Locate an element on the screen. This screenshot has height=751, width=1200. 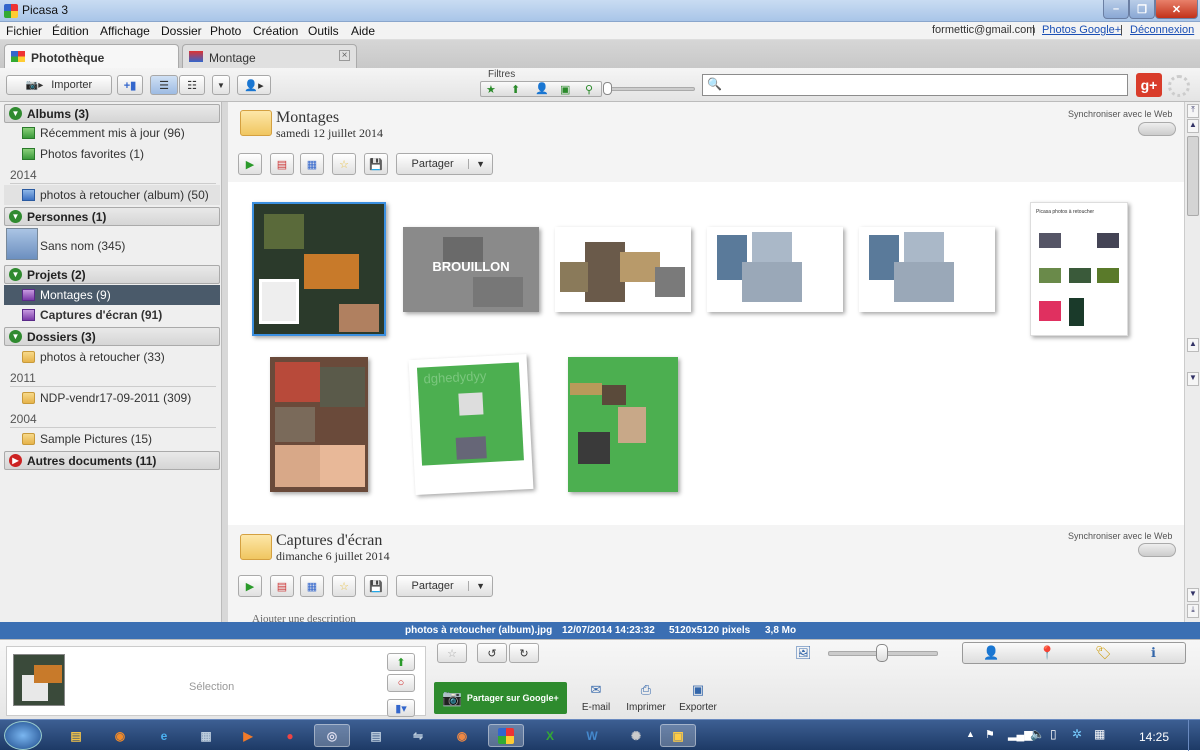
sidebar-item-folder-retouch: photos à retoucher (33) is located at coordinates (120, 357).